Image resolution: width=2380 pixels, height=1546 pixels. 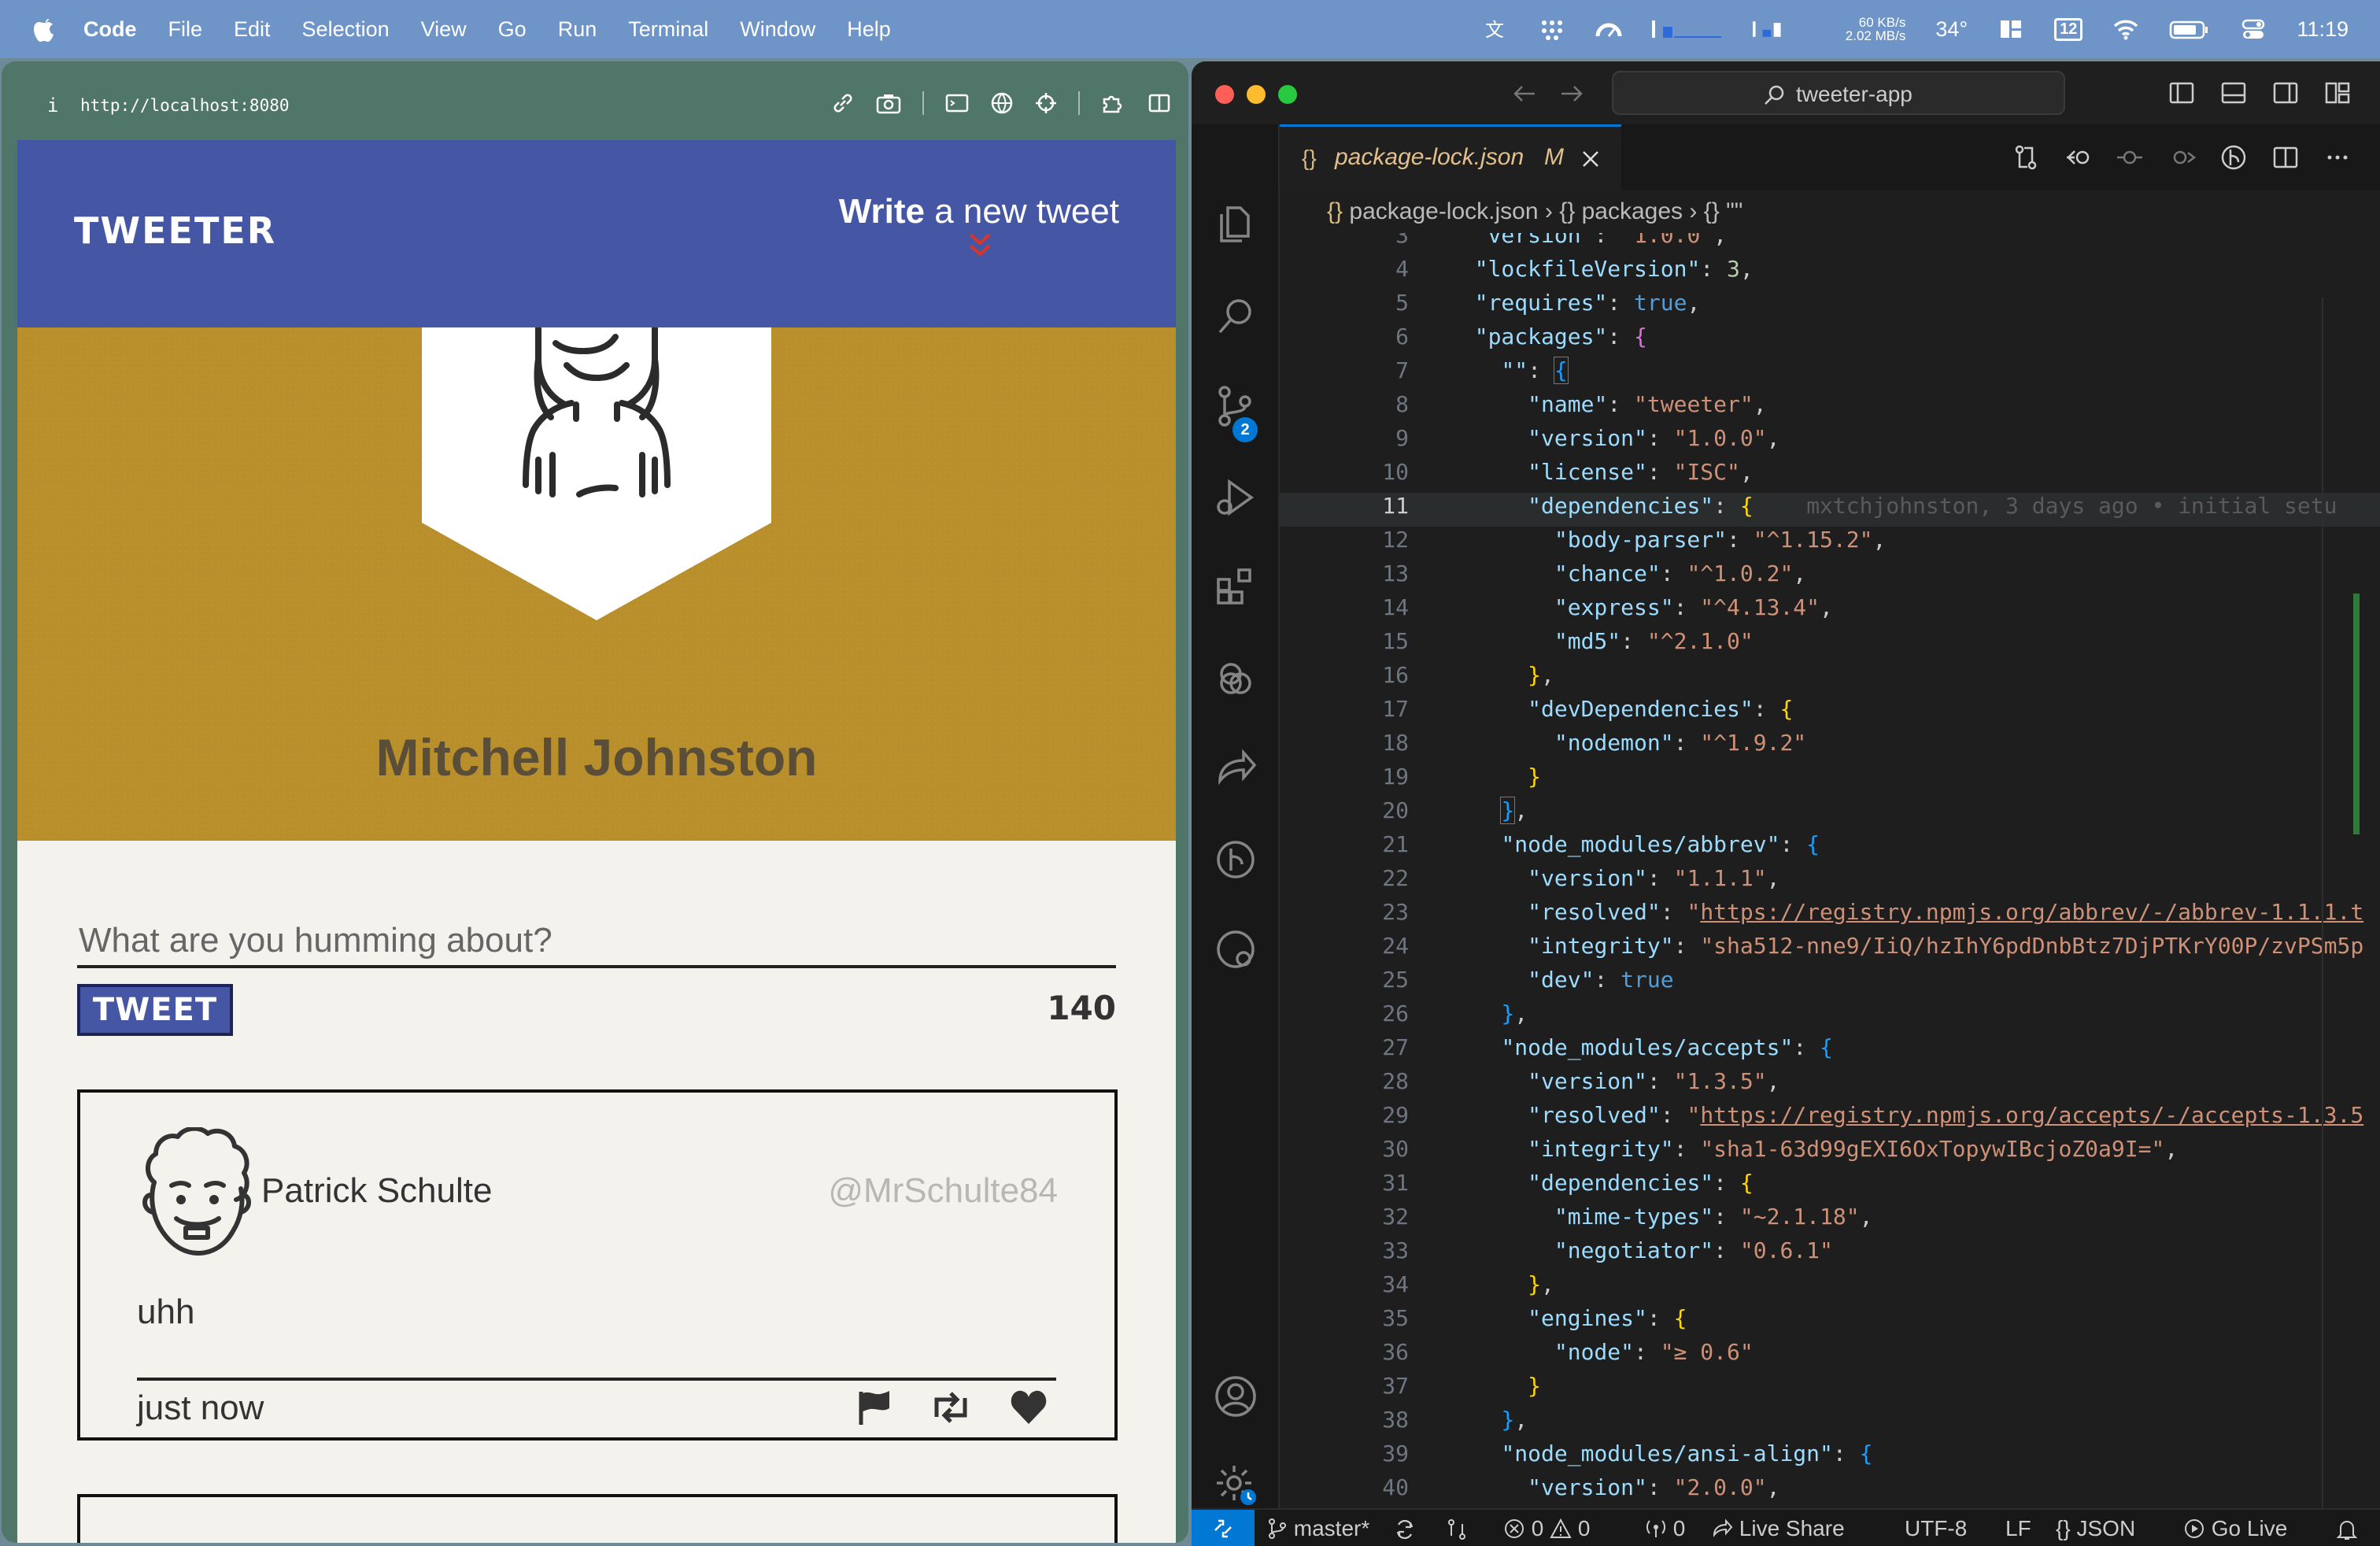 I want to click on menu-help: Help, so click(x=869, y=29).